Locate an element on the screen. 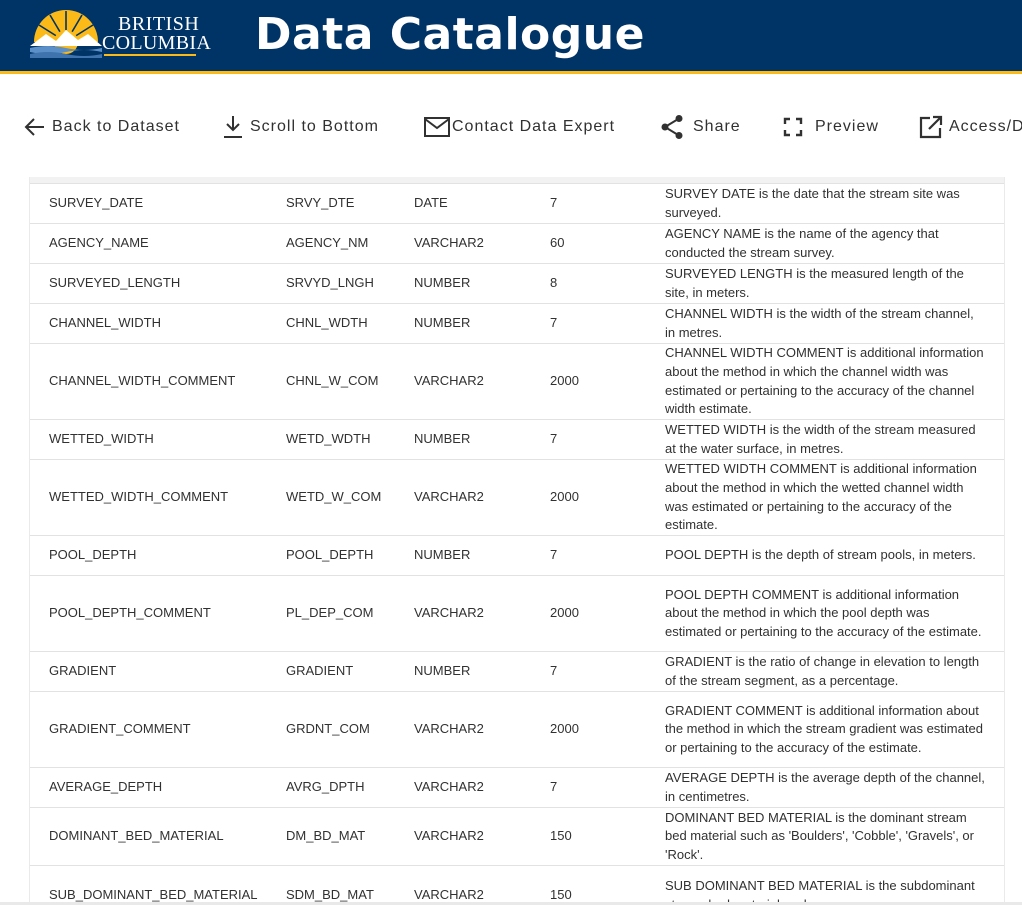  preview-button: Preview is located at coordinates (831, 127).